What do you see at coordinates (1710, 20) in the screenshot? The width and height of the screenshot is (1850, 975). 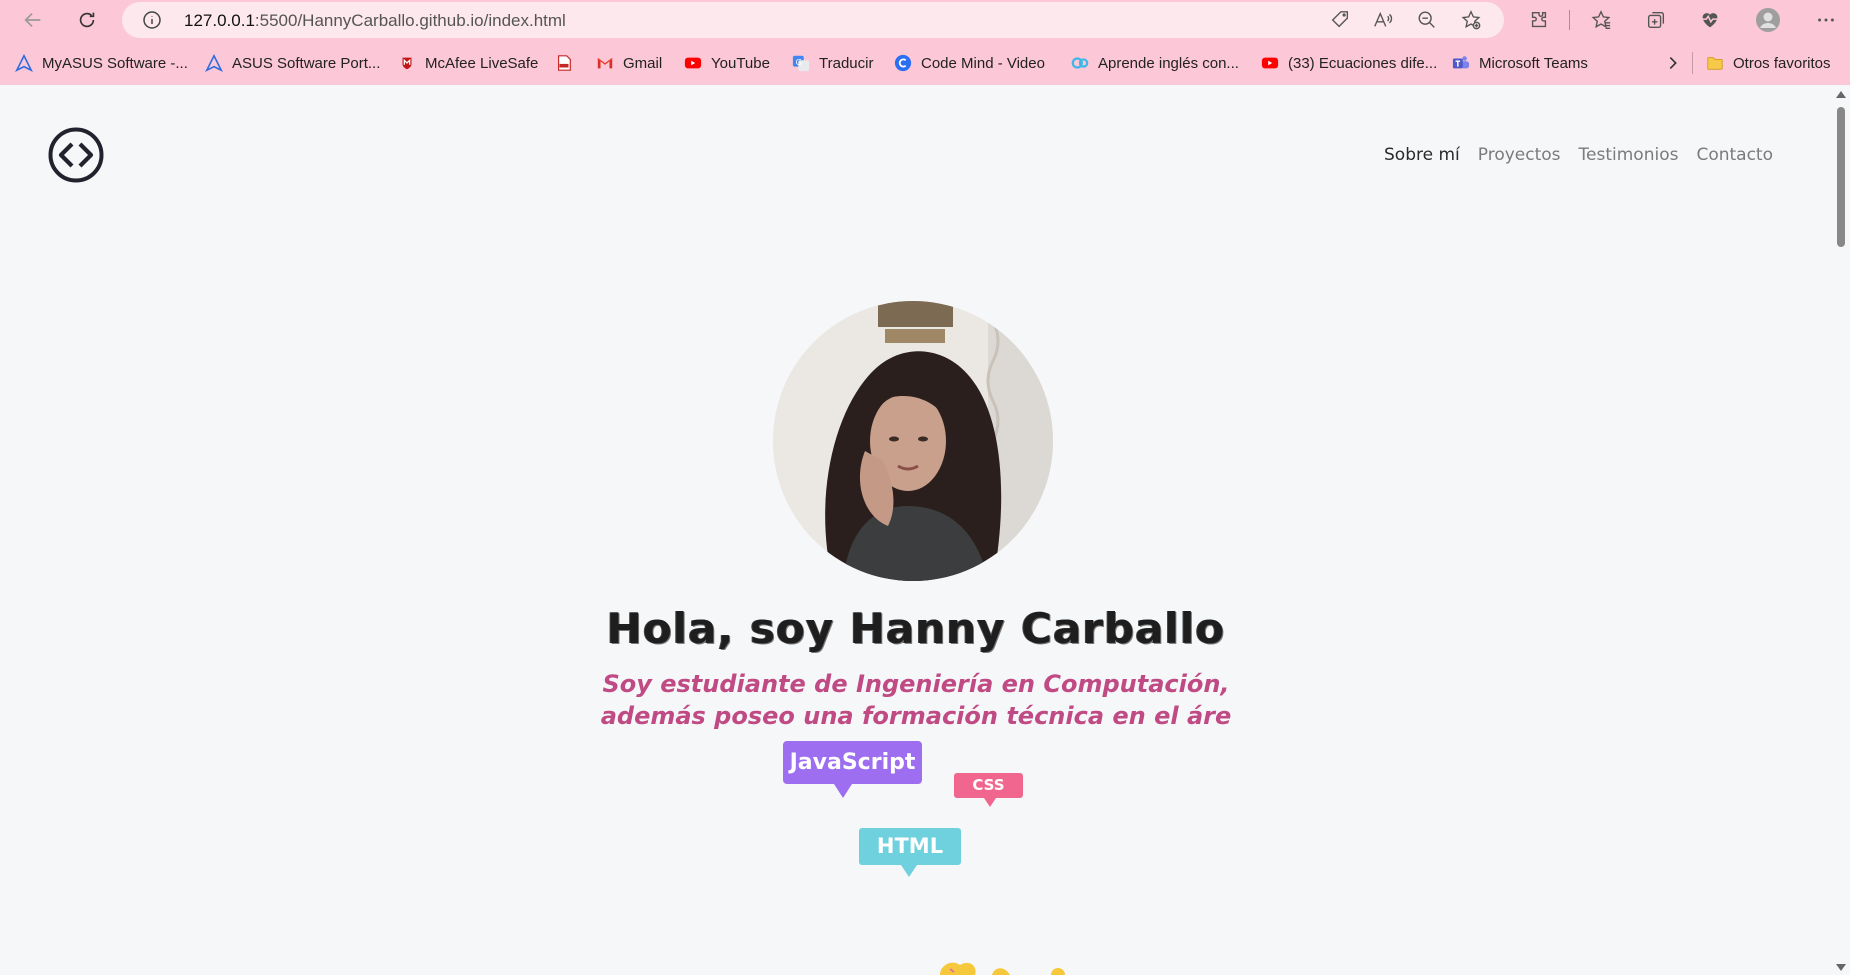 I see `browser-essentials-icon` at bounding box center [1710, 20].